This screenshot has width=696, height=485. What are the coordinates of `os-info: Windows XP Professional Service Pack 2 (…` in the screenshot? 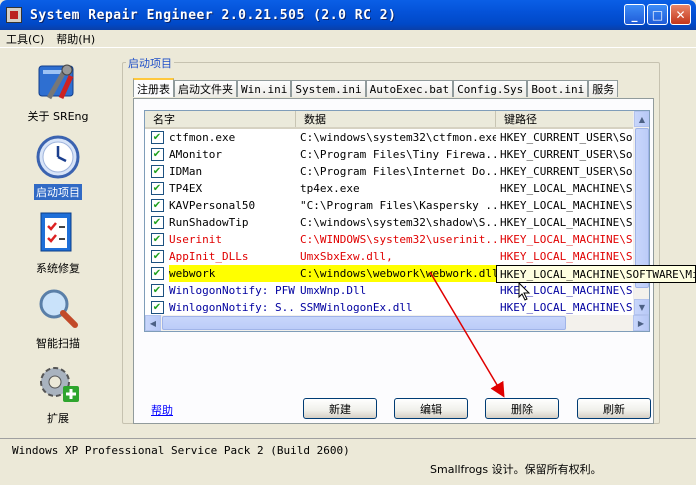 It's located at (181, 450).